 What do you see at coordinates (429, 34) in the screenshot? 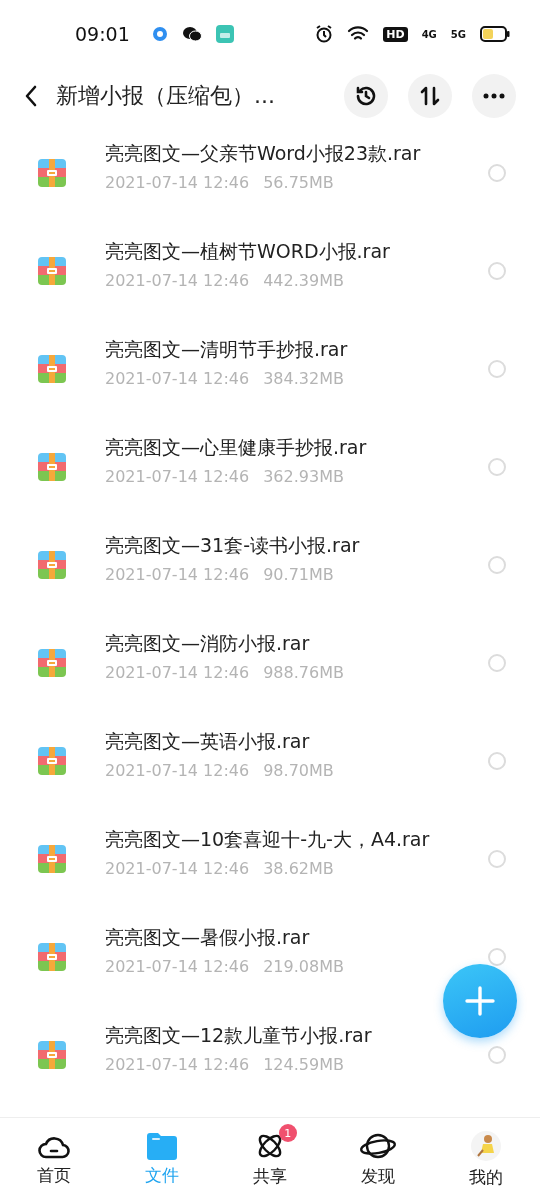
I see `network-label: 4G` at bounding box center [429, 34].